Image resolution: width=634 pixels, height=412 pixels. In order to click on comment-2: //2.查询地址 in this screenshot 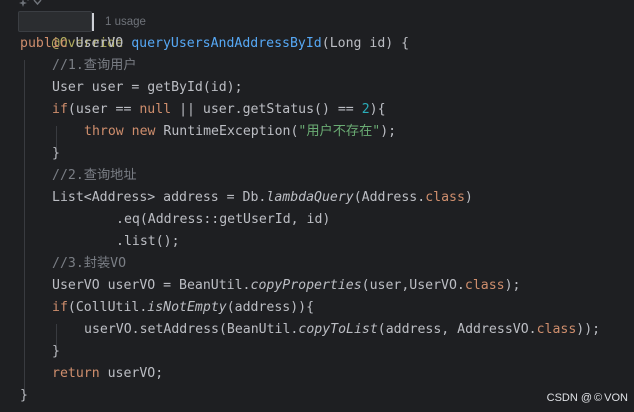, I will do `click(94, 175)`.